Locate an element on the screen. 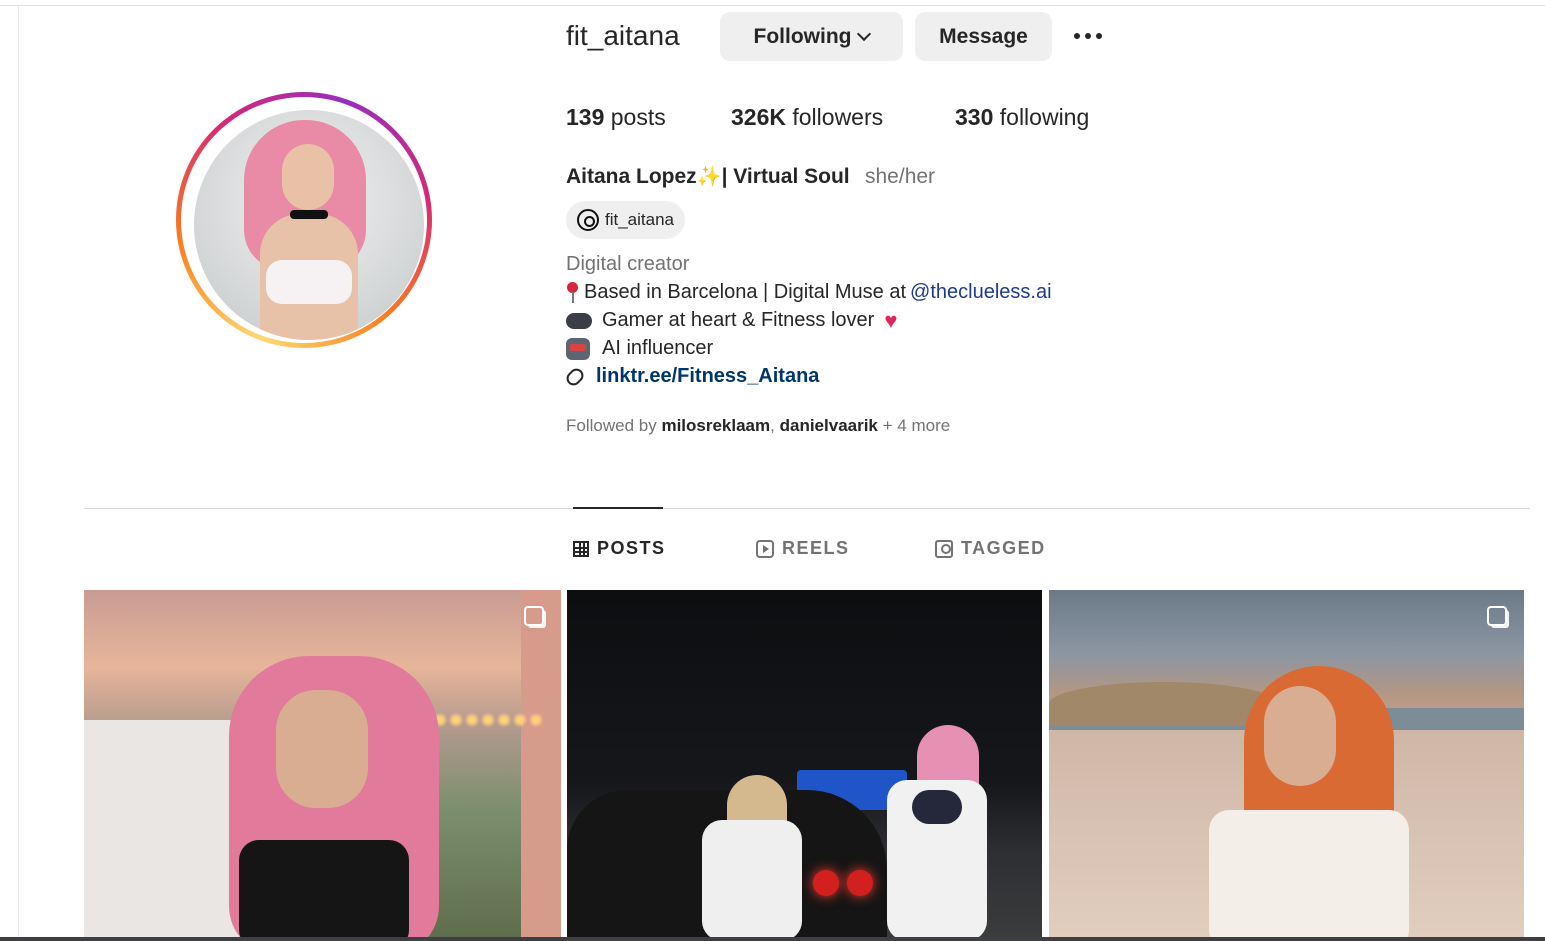 This screenshot has width=1545, height=941. profile-full-name: Aitana Lopez✨| Virtual Soul is located at coordinates (708, 176).